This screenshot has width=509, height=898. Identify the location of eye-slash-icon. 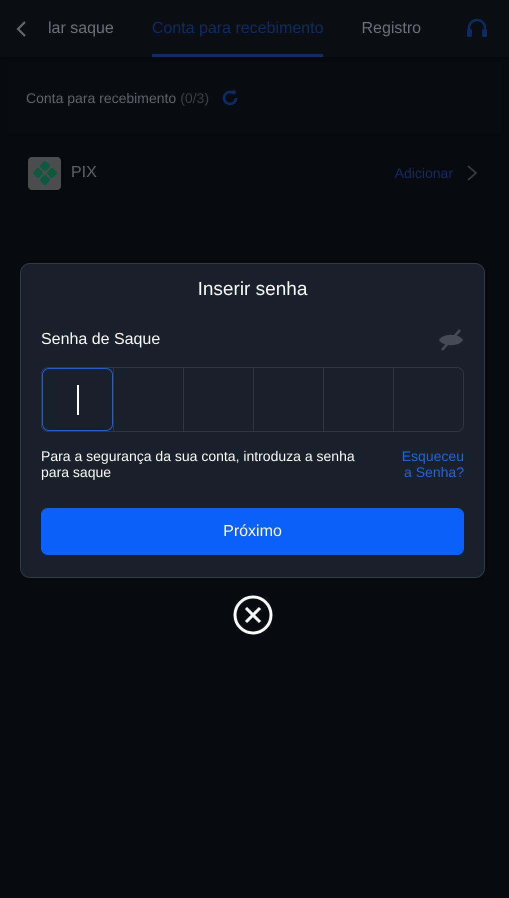
(451, 340).